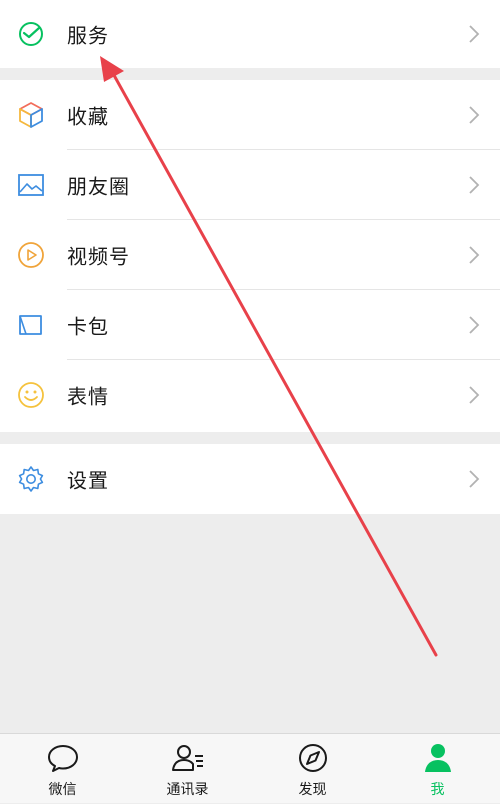 The image size is (500, 804). Describe the element at coordinates (31, 395) in the screenshot. I see `smiley-icon` at that location.